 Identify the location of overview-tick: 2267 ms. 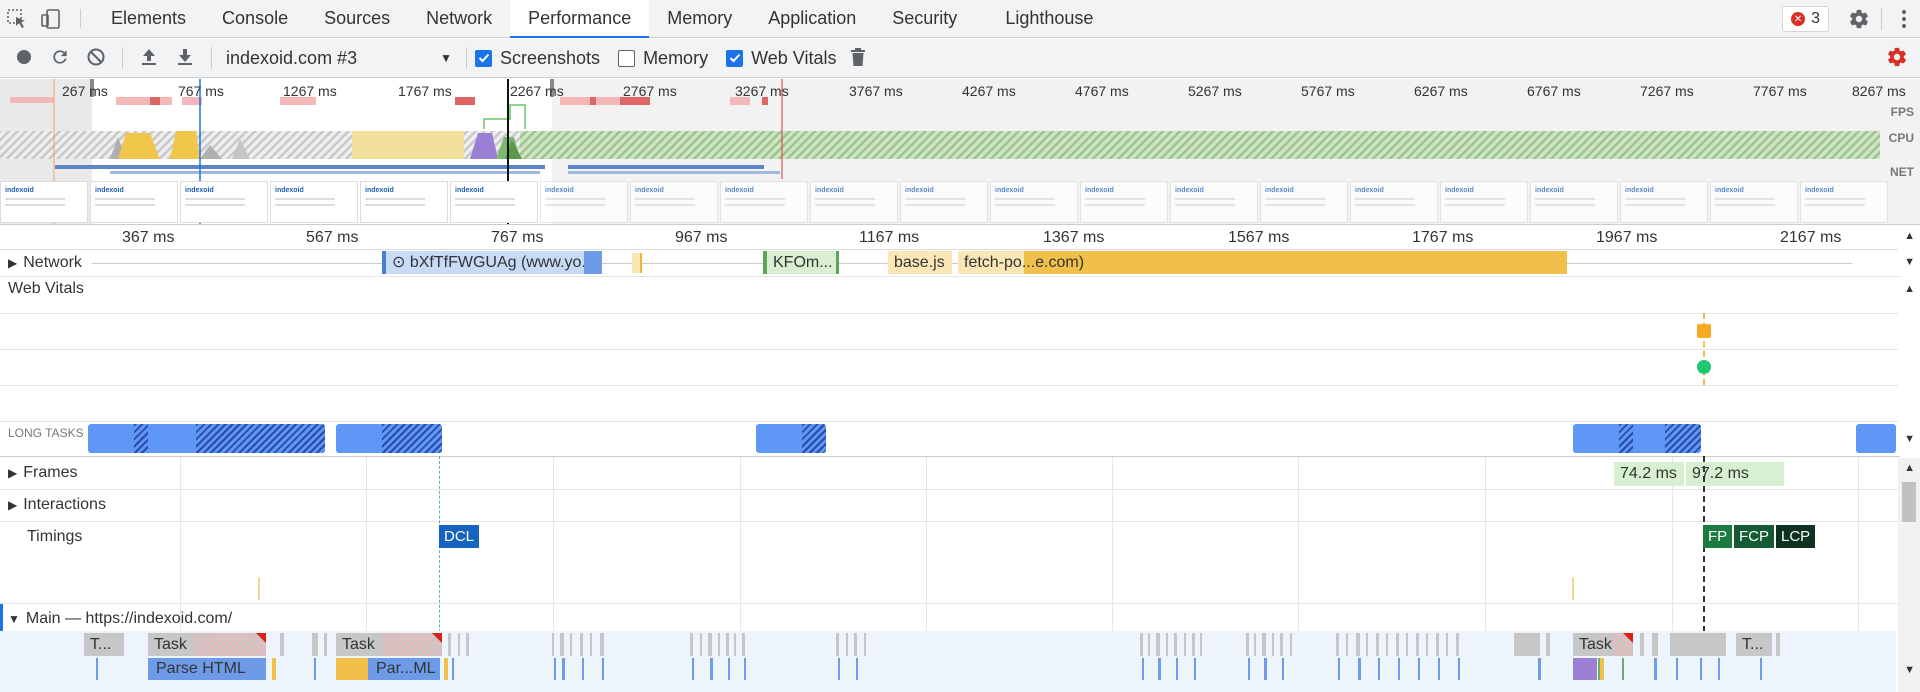
(537, 91).